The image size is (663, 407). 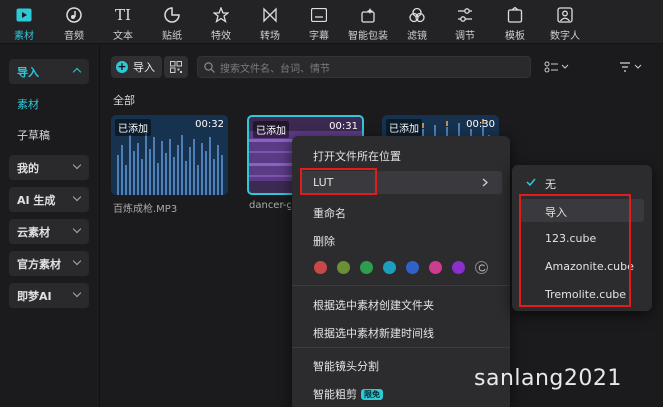 I want to click on toolbar-tab-media: 素材, so click(x=24, y=22).